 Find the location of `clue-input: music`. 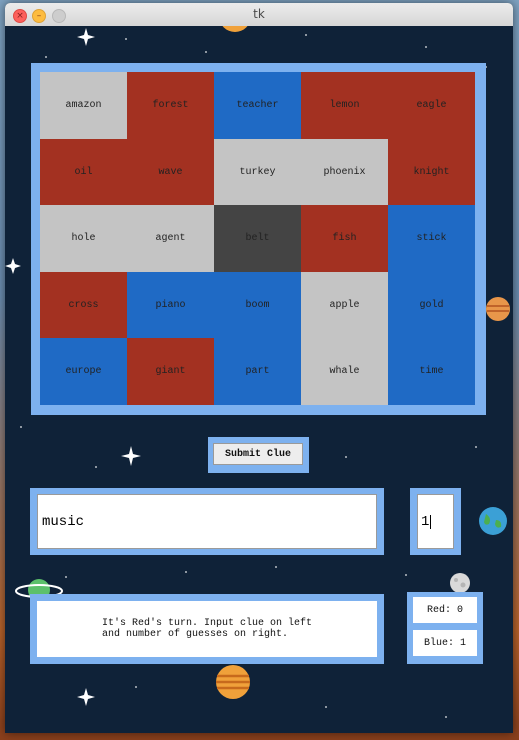

clue-input: music is located at coordinates (207, 521).